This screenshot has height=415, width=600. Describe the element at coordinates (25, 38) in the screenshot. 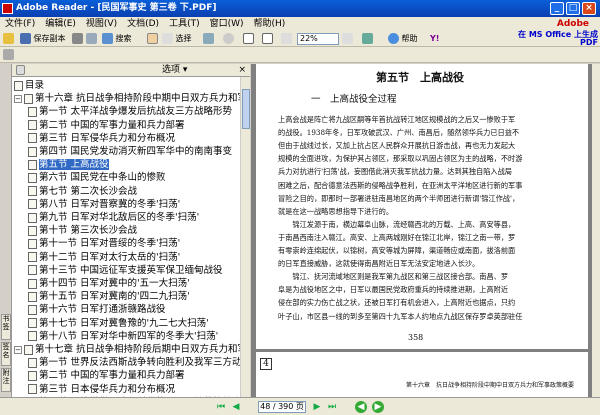

I see `save-icon` at that location.